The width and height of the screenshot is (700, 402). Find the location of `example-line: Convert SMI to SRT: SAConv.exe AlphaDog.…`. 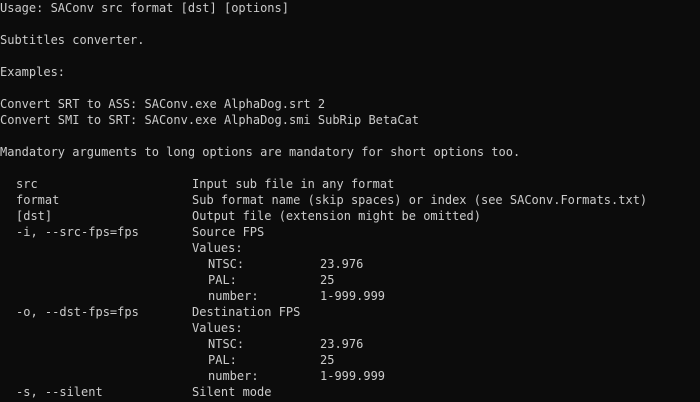

example-line: Convert SMI to SRT: SAConv.exe AlphaDog.… is located at coordinates (350, 120).